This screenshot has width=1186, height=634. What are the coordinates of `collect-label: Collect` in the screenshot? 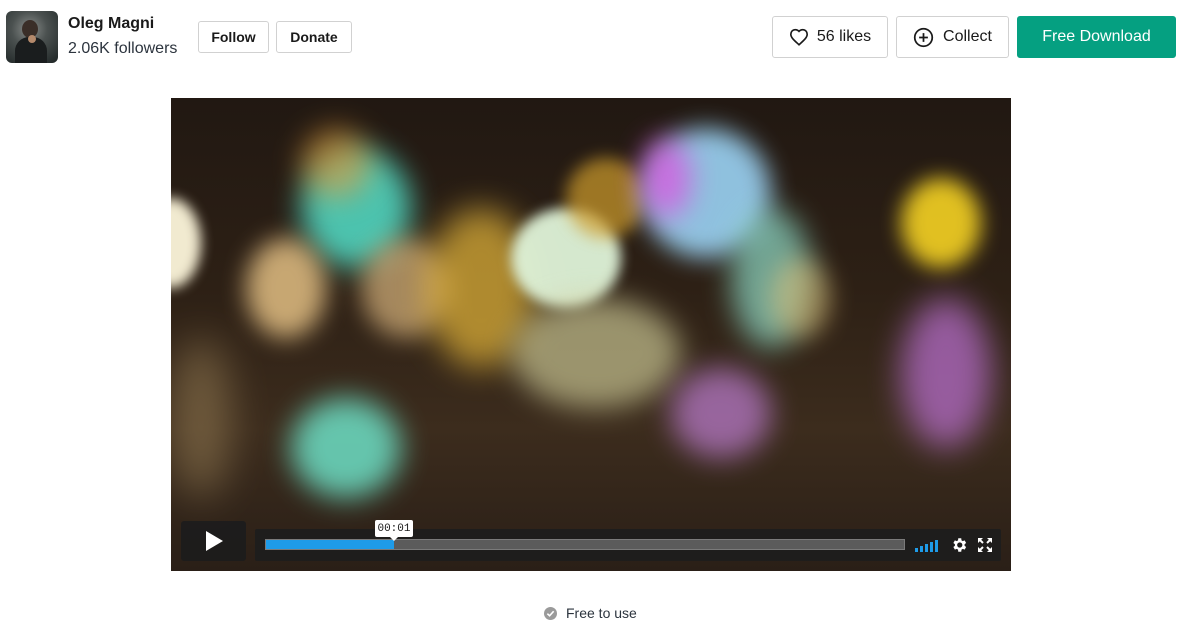 It's located at (967, 36).